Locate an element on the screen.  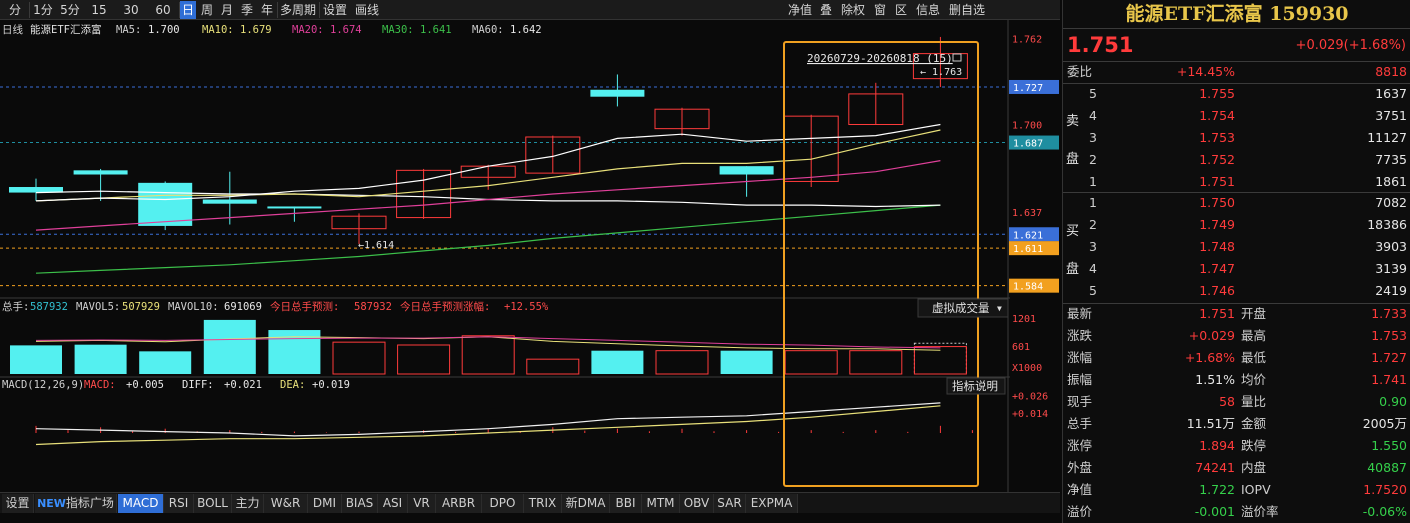
volume-tick: 1201 is located at coordinates (1024, 319).